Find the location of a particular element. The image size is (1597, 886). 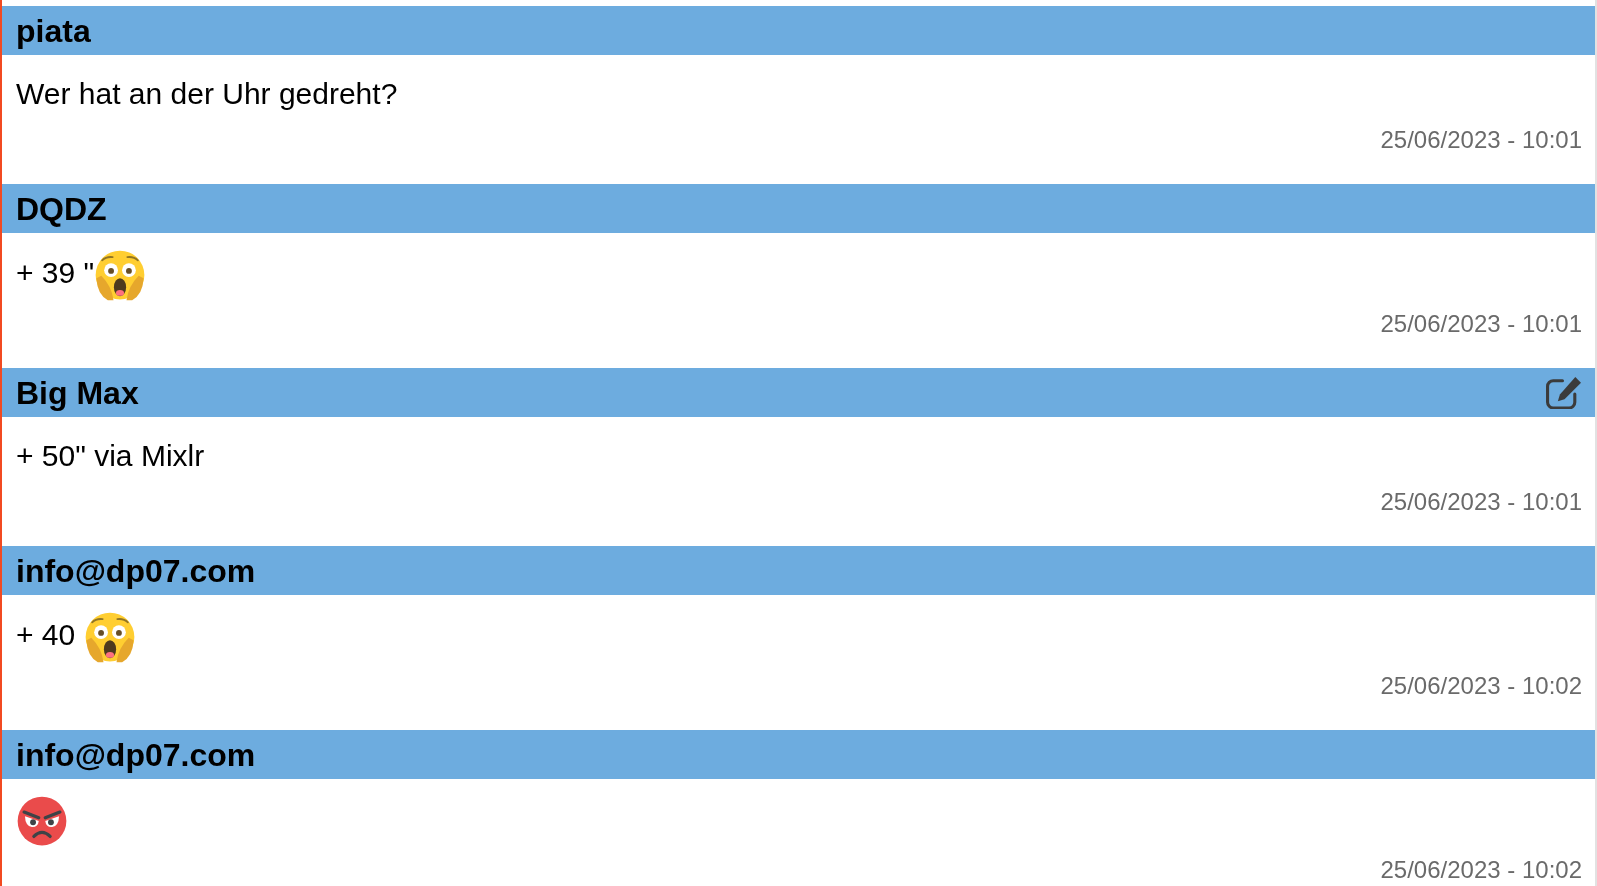

author-name: piata is located at coordinates (53, 30).